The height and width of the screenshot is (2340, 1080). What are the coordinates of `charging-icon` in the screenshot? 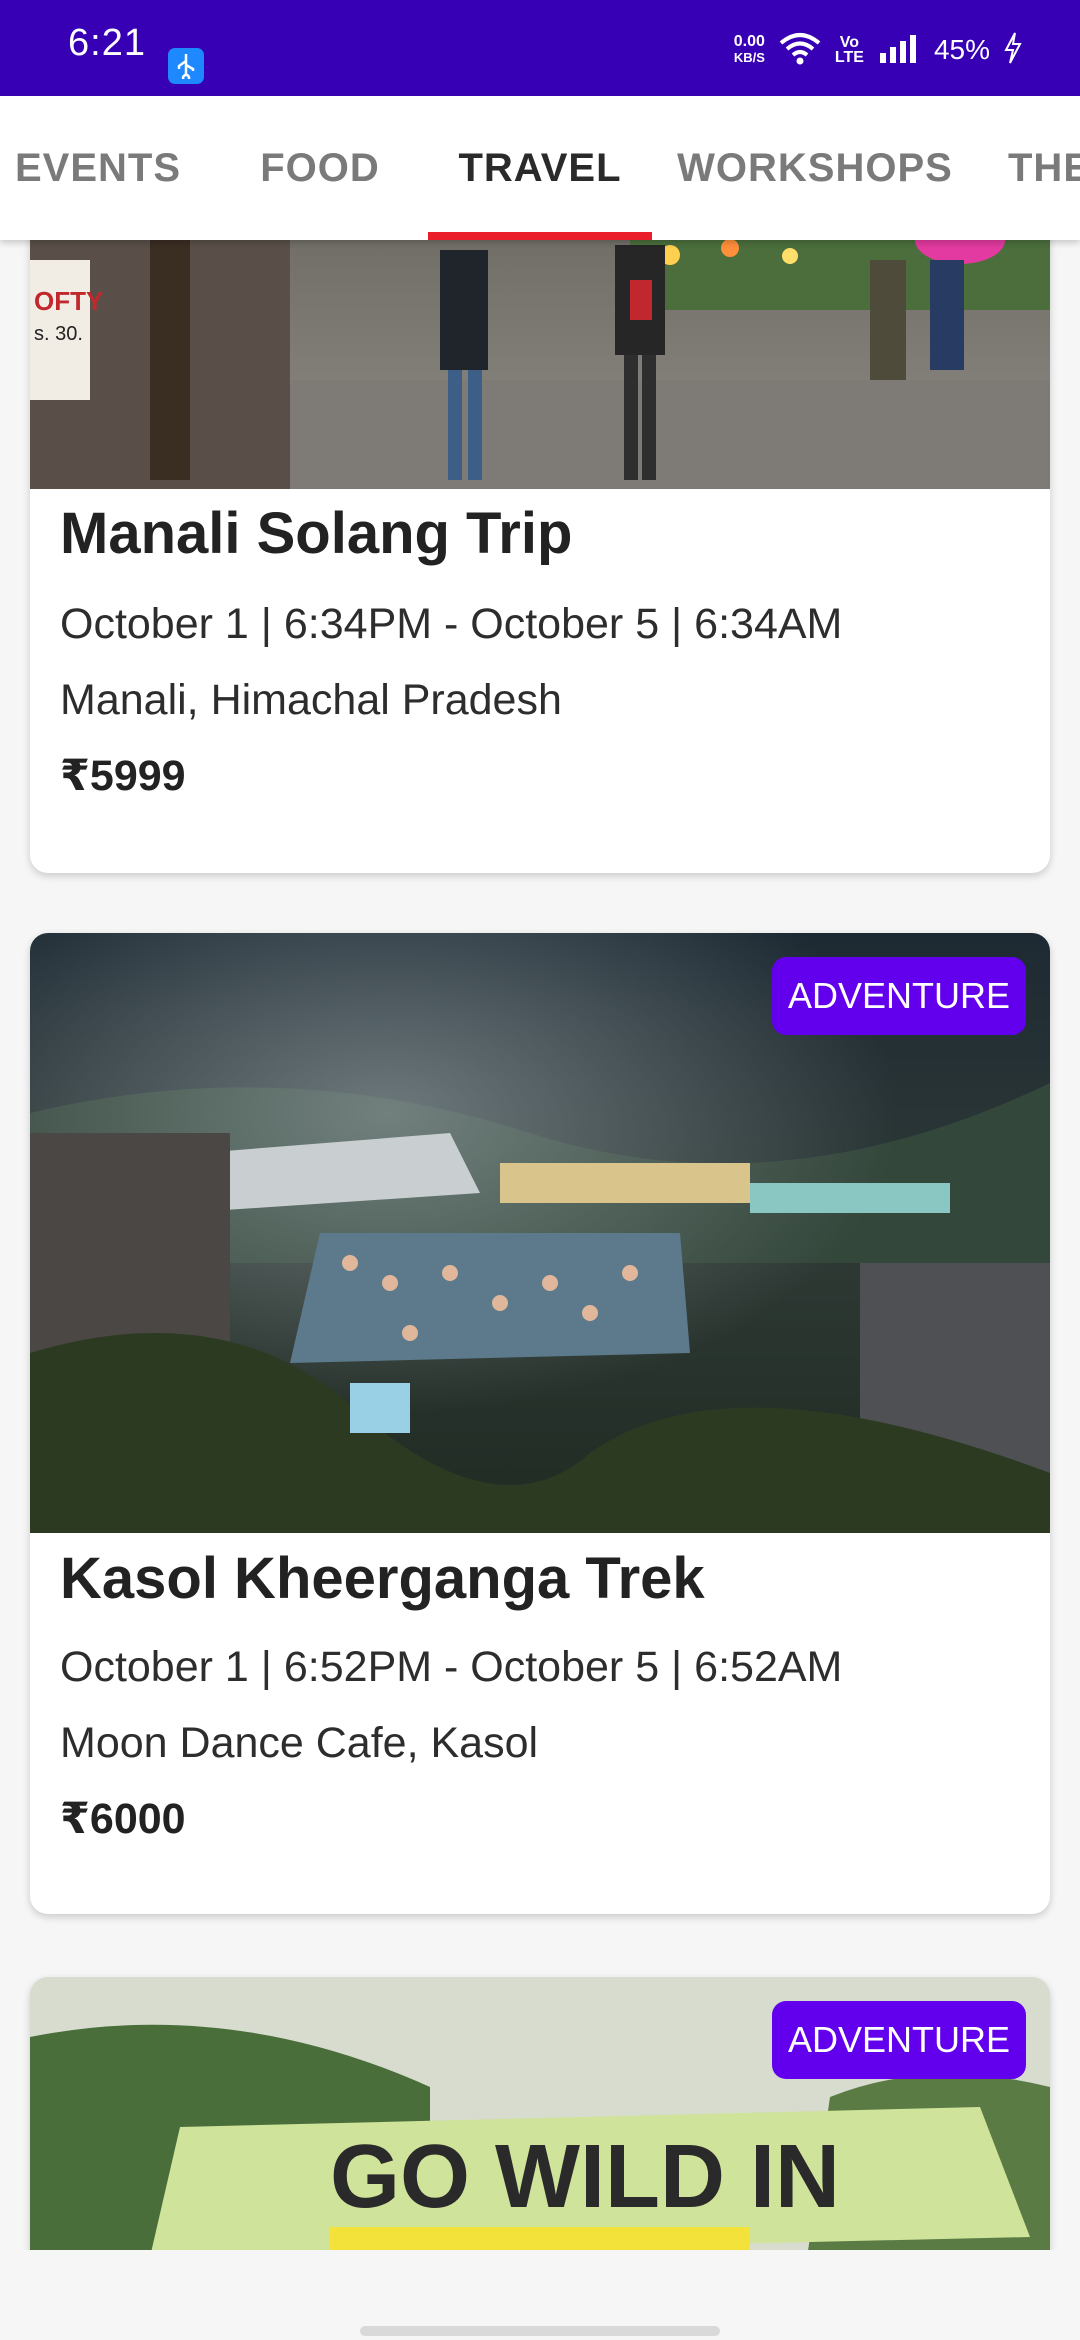 It's located at (1013, 50).